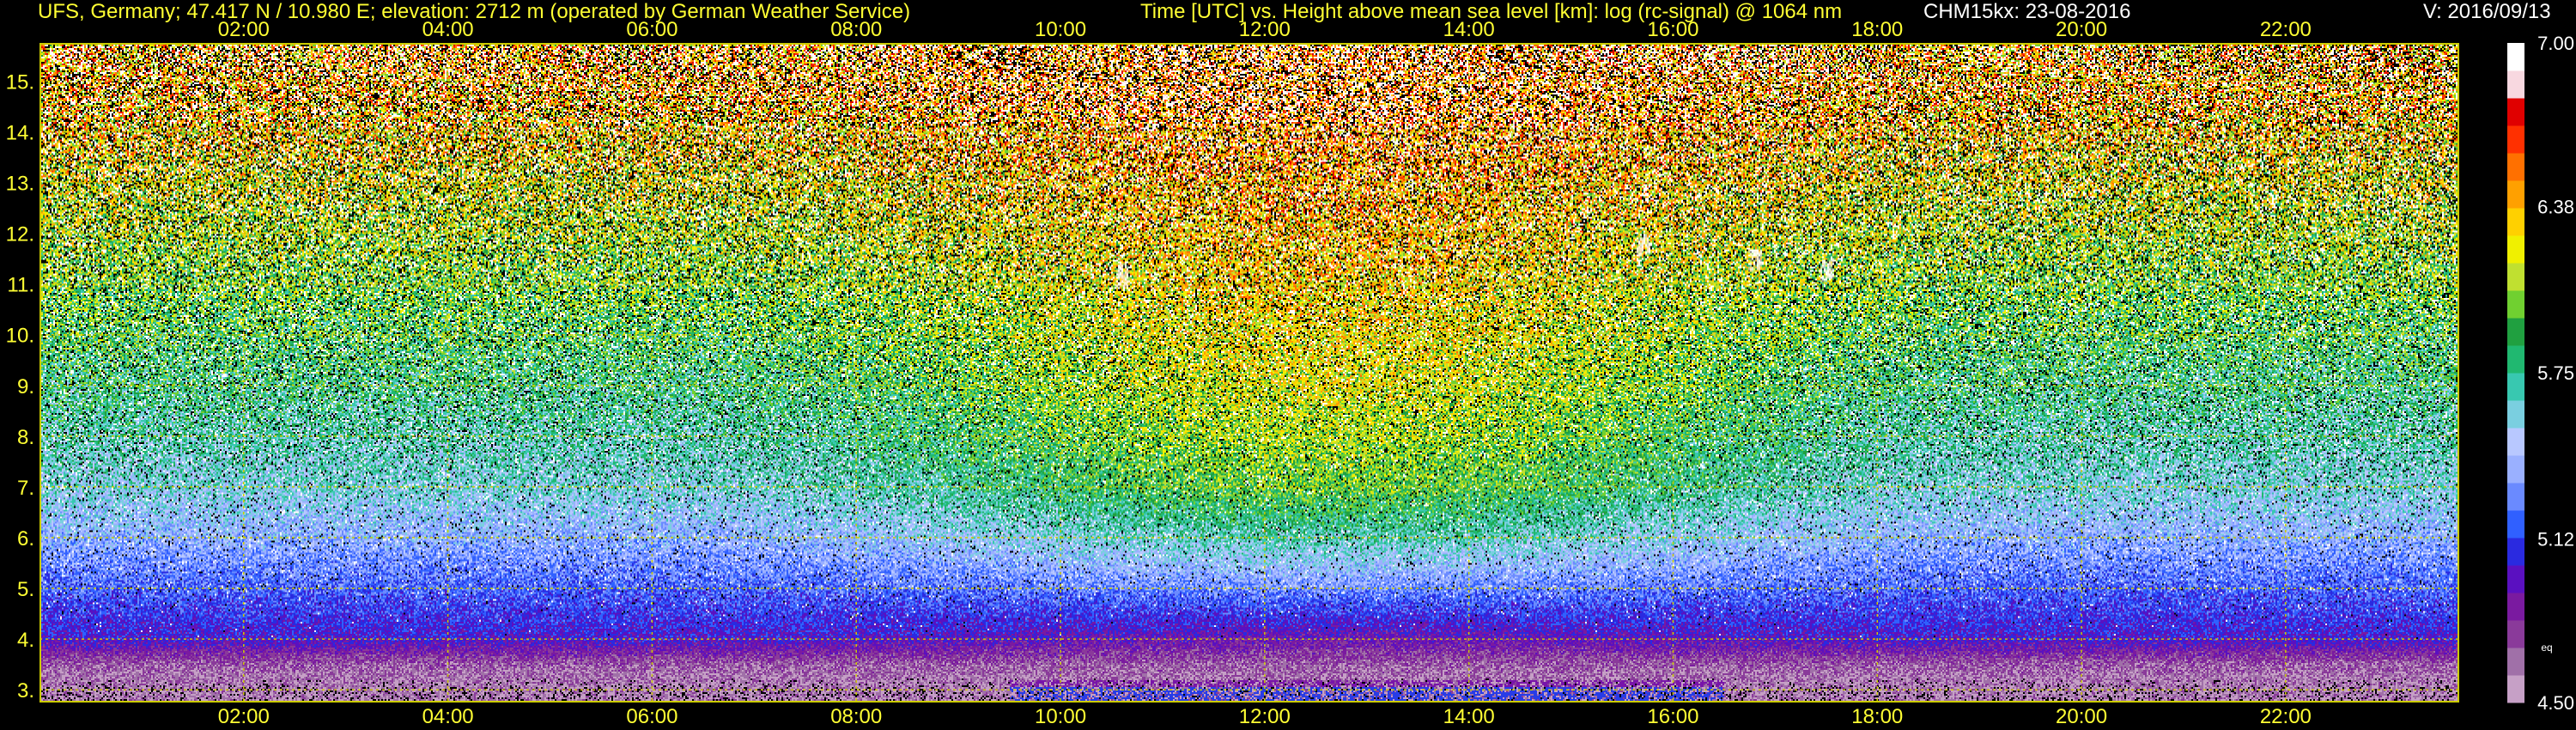 The height and width of the screenshot is (730, 2576). What do you see at coordinates (1672, 29) in the screenshot?
I see `x-tick-top-16:00: 16:00` at bounding box center [1672, 29].